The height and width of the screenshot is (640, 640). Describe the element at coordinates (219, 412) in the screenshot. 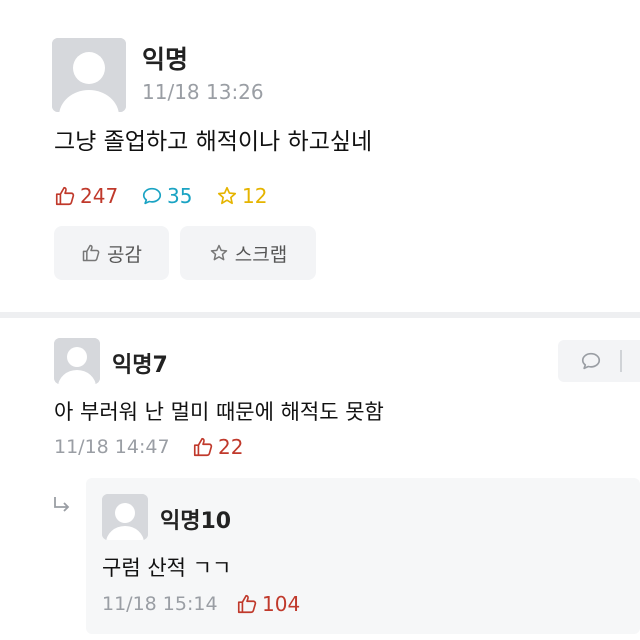

I see `comment-content: 아 부러워 난 멀미 때문에 해적도 못함` at that location.